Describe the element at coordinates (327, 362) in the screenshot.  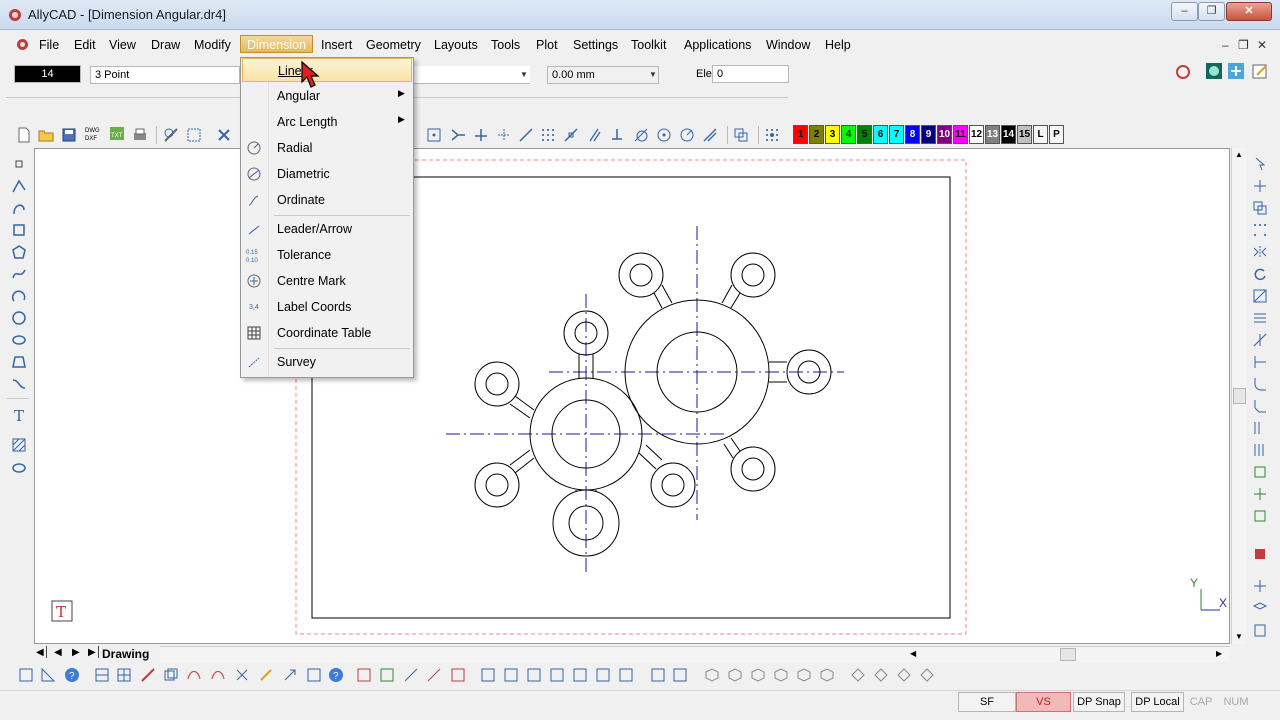
I see `menu-item-survey: Survey` at that location.